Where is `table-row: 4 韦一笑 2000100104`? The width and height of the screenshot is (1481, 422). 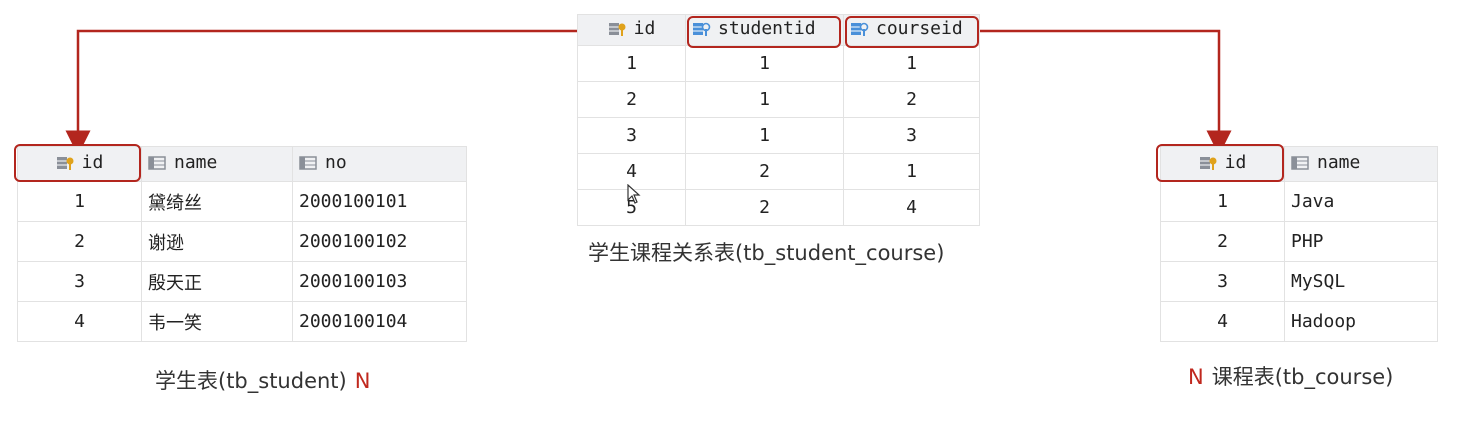 table-row: 4 韦一笑 2000100104 is located at coordinates (242, 321).